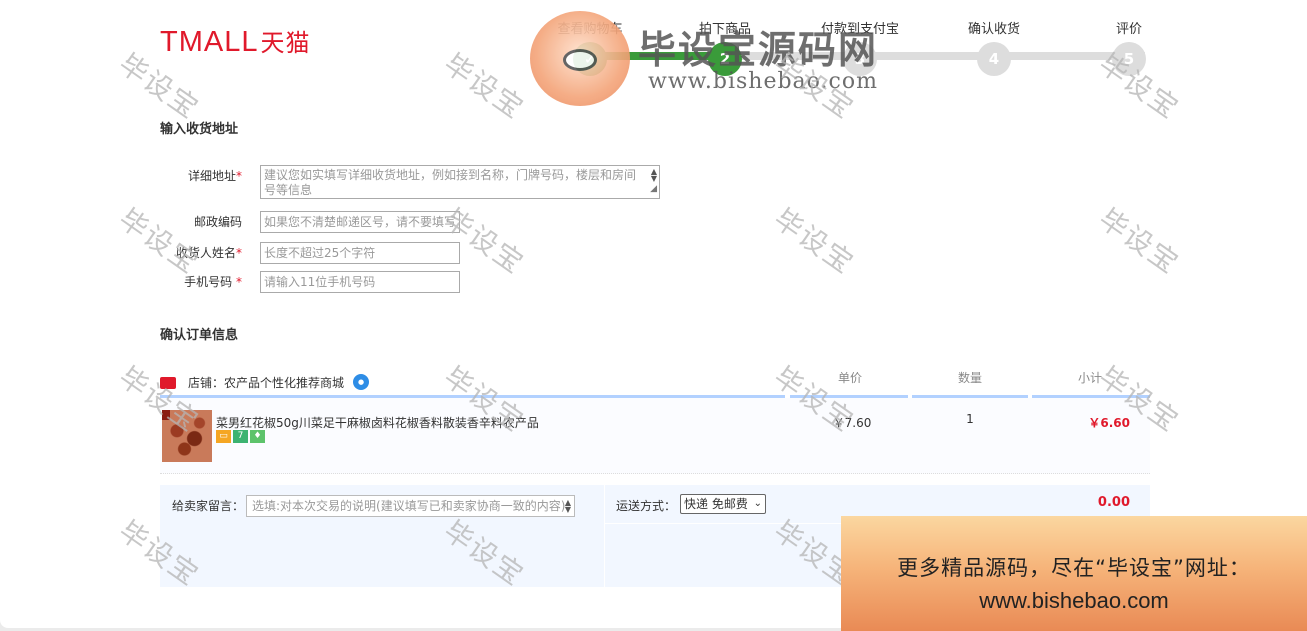 The height and width of the screenshot is (631, 1307). I want to click on phone-row: 手机号码 * 请输入11位手机号码, so click(420, 283).